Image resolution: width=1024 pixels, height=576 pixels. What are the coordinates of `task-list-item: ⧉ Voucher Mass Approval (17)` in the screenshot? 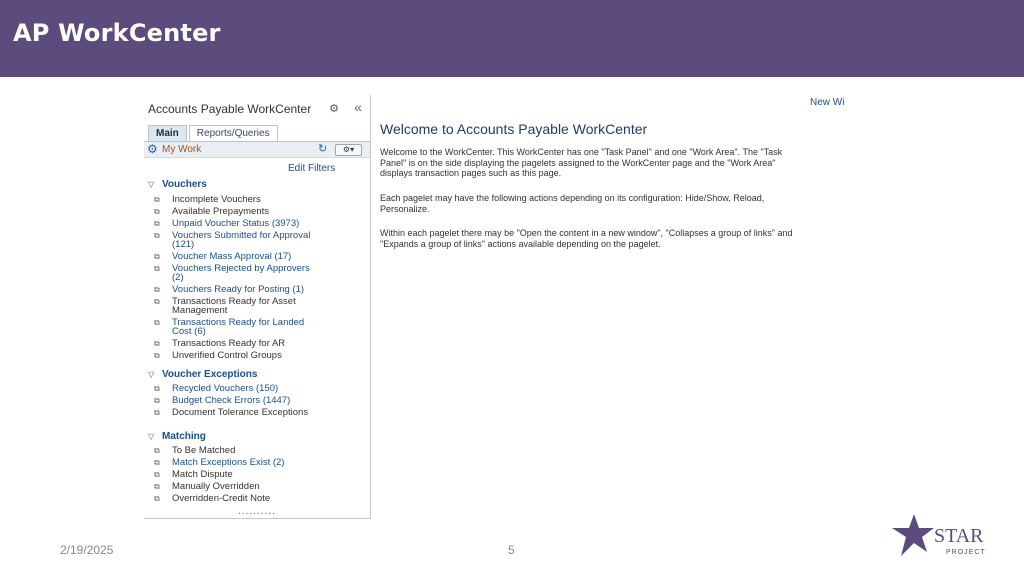 It's located at (256, 256).